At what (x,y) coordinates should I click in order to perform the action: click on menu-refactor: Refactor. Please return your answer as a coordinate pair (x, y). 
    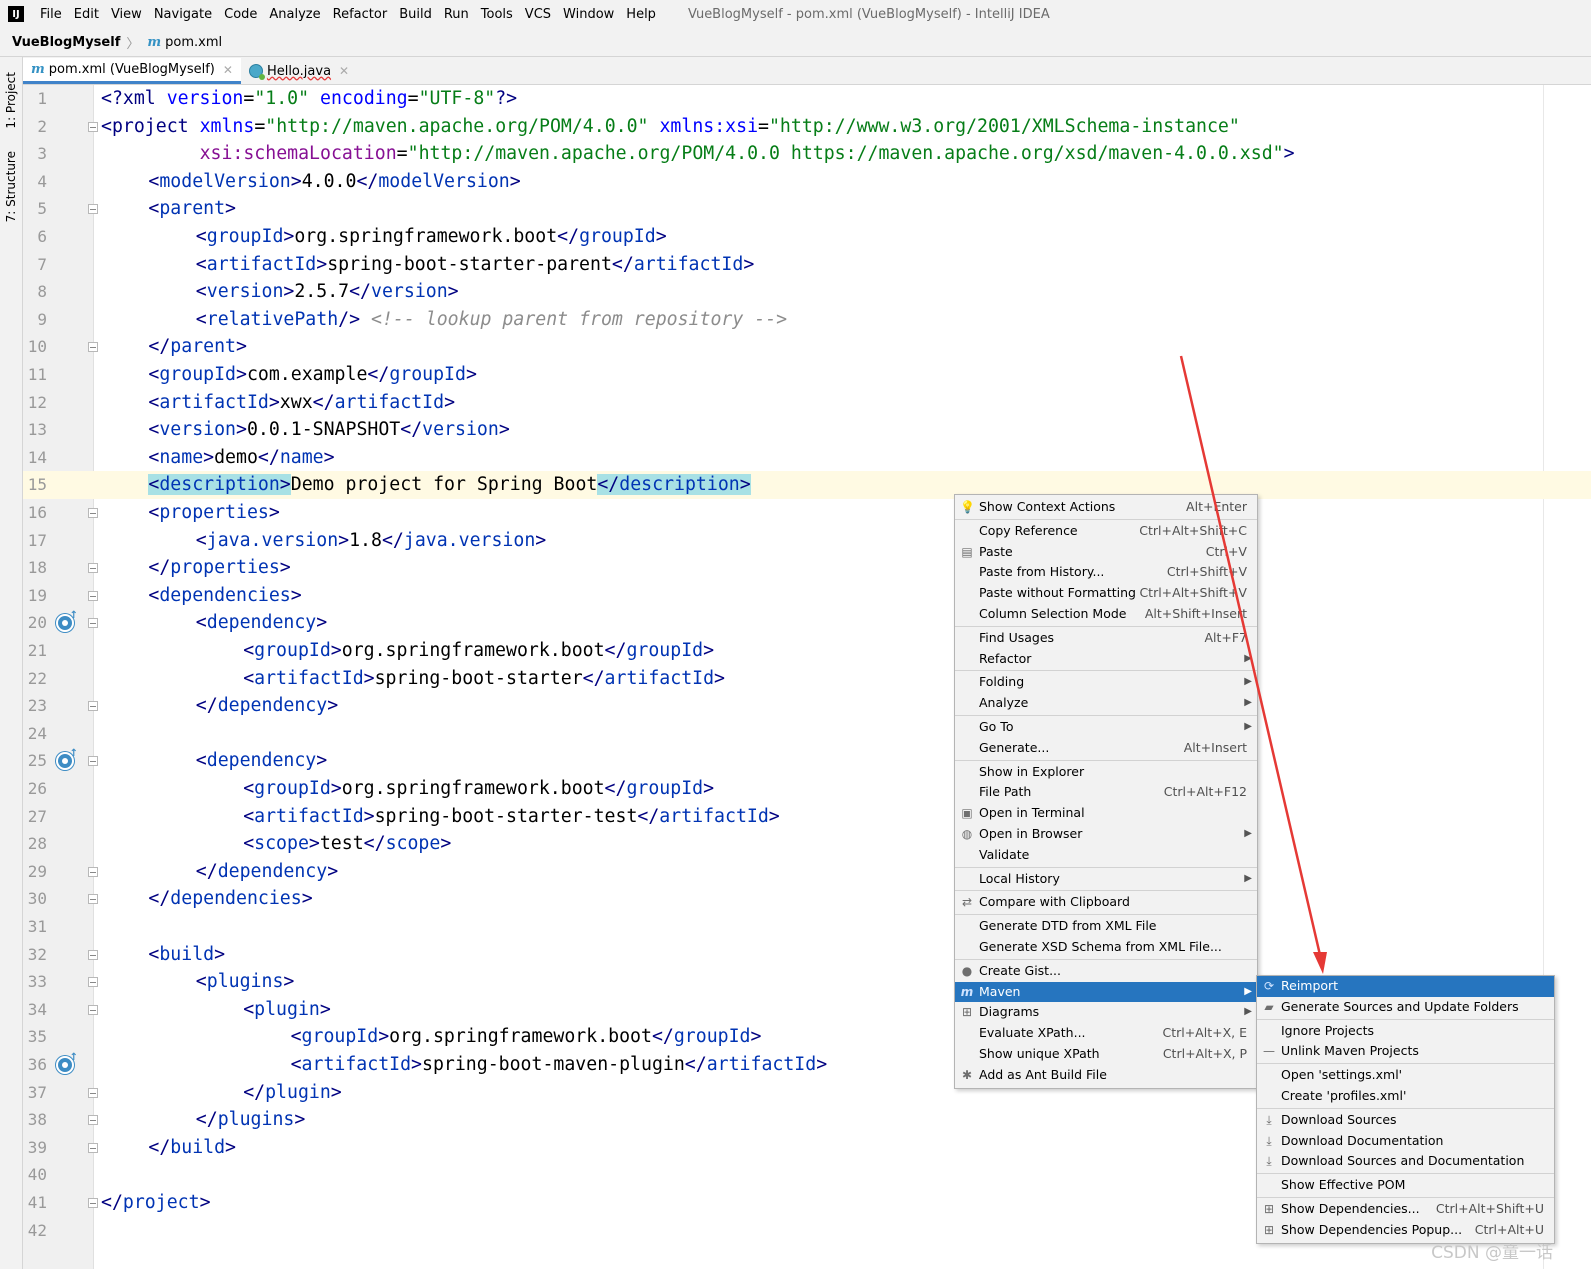
    Looking at the image, I should click on (360, 14).